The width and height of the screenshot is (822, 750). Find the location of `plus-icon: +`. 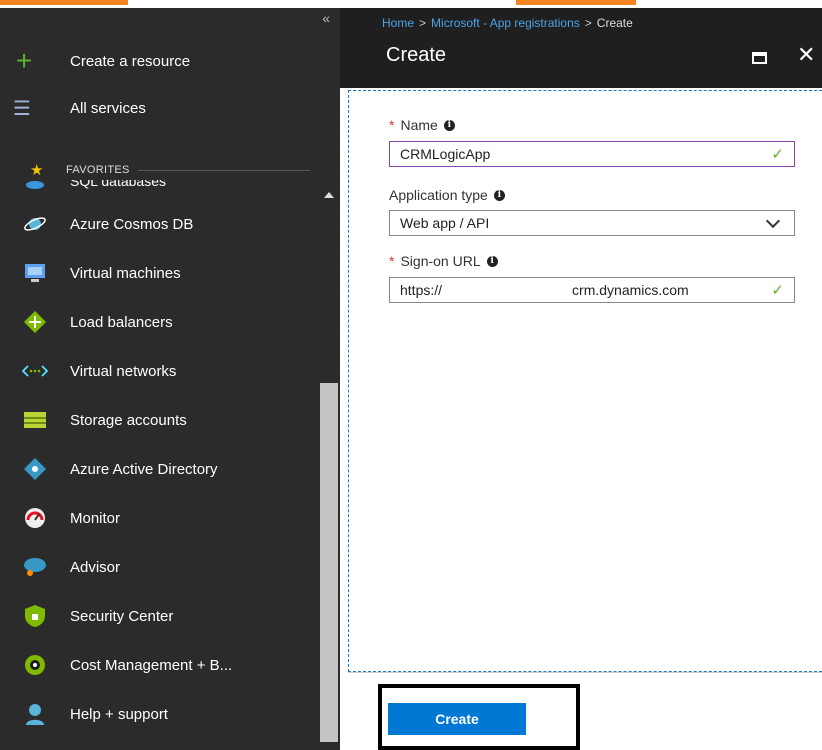

plus-icon: + is located at coordinates (24, 60).